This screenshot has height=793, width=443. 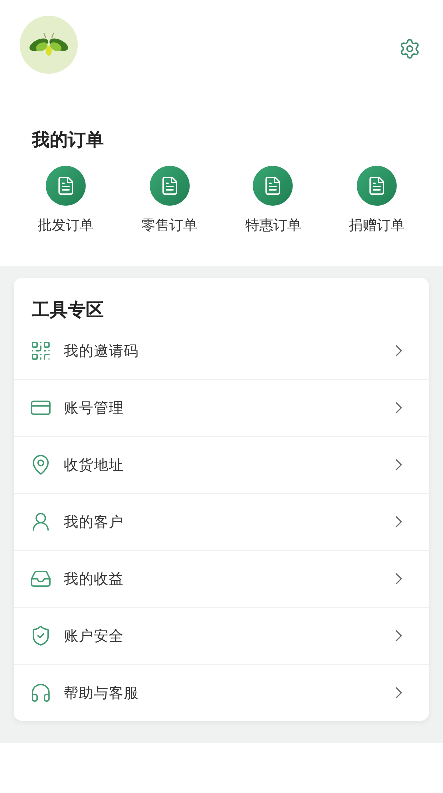 What do you see at coordinates (41, 579) in the screenshot?
I see `tray-icon` at bounding box center [41, 579].